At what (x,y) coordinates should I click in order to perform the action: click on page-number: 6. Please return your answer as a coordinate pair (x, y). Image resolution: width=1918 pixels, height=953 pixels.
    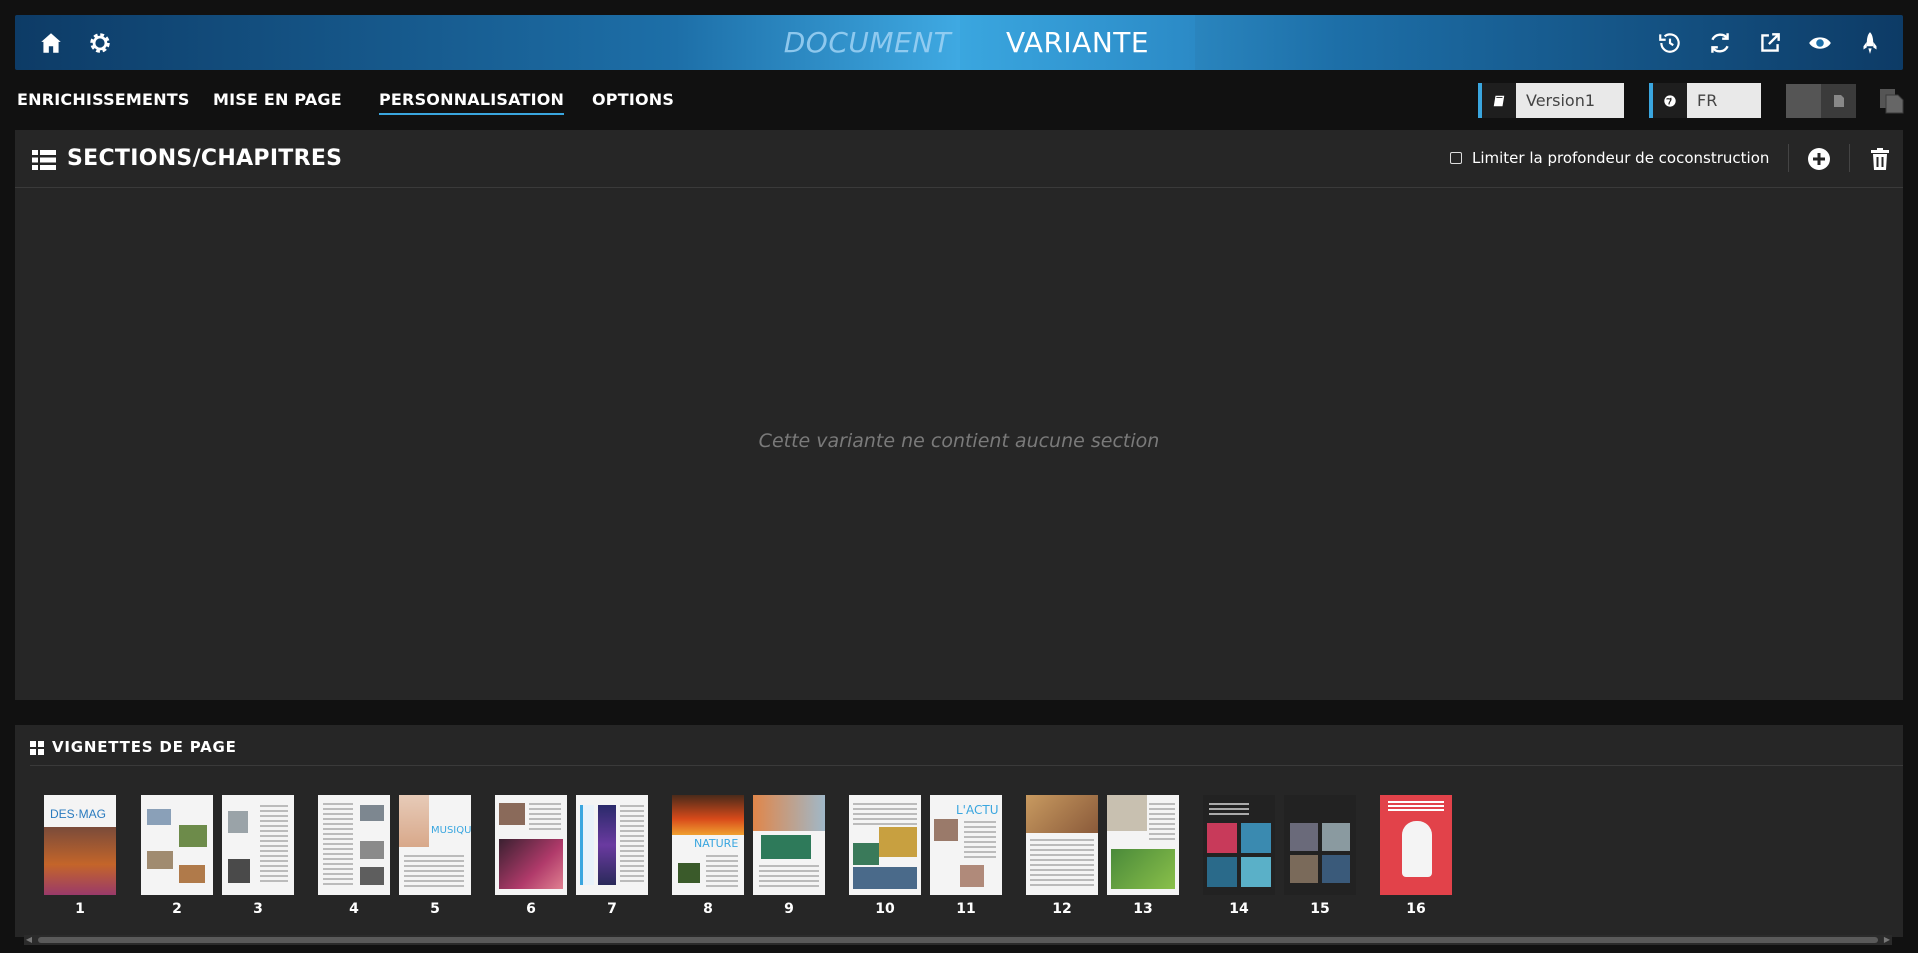
    Looking at the image, I should click on (531, 909).